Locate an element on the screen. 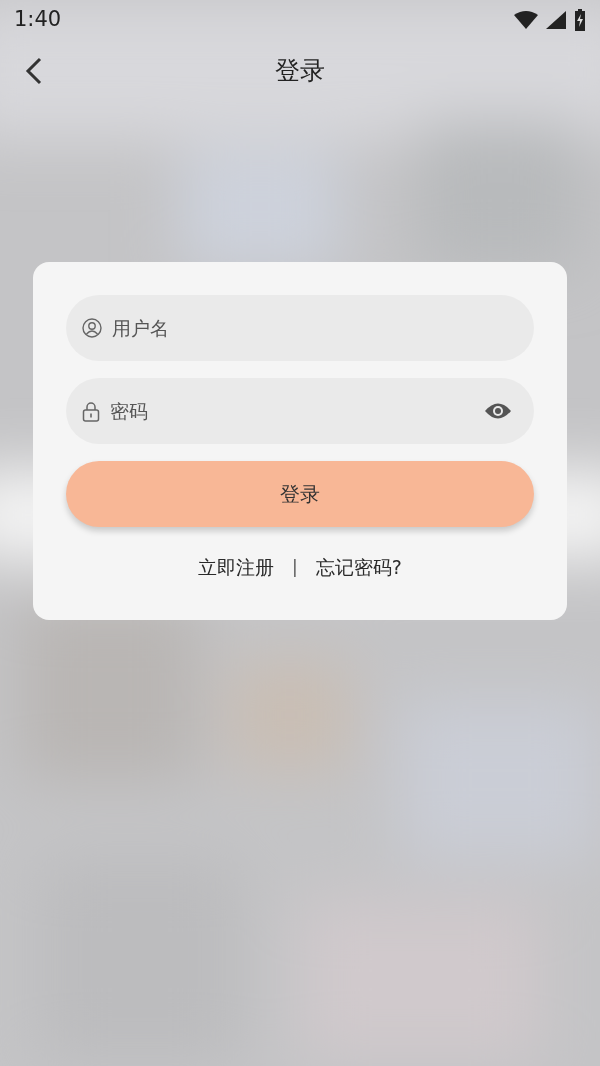  page-title: 登录 is located at coordinates (300, 71).